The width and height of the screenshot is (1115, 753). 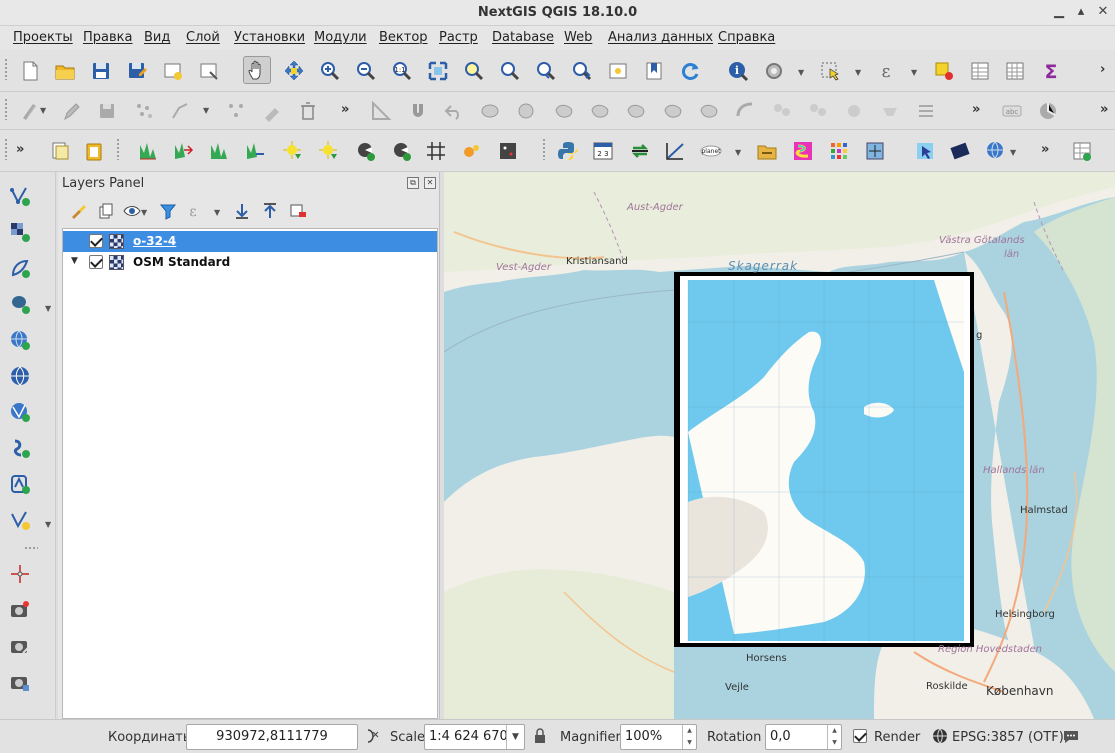 What do you see at coordinates (860, 736) in the screenshot?
I see `render-checkbox` at bounding box center [860, 736].